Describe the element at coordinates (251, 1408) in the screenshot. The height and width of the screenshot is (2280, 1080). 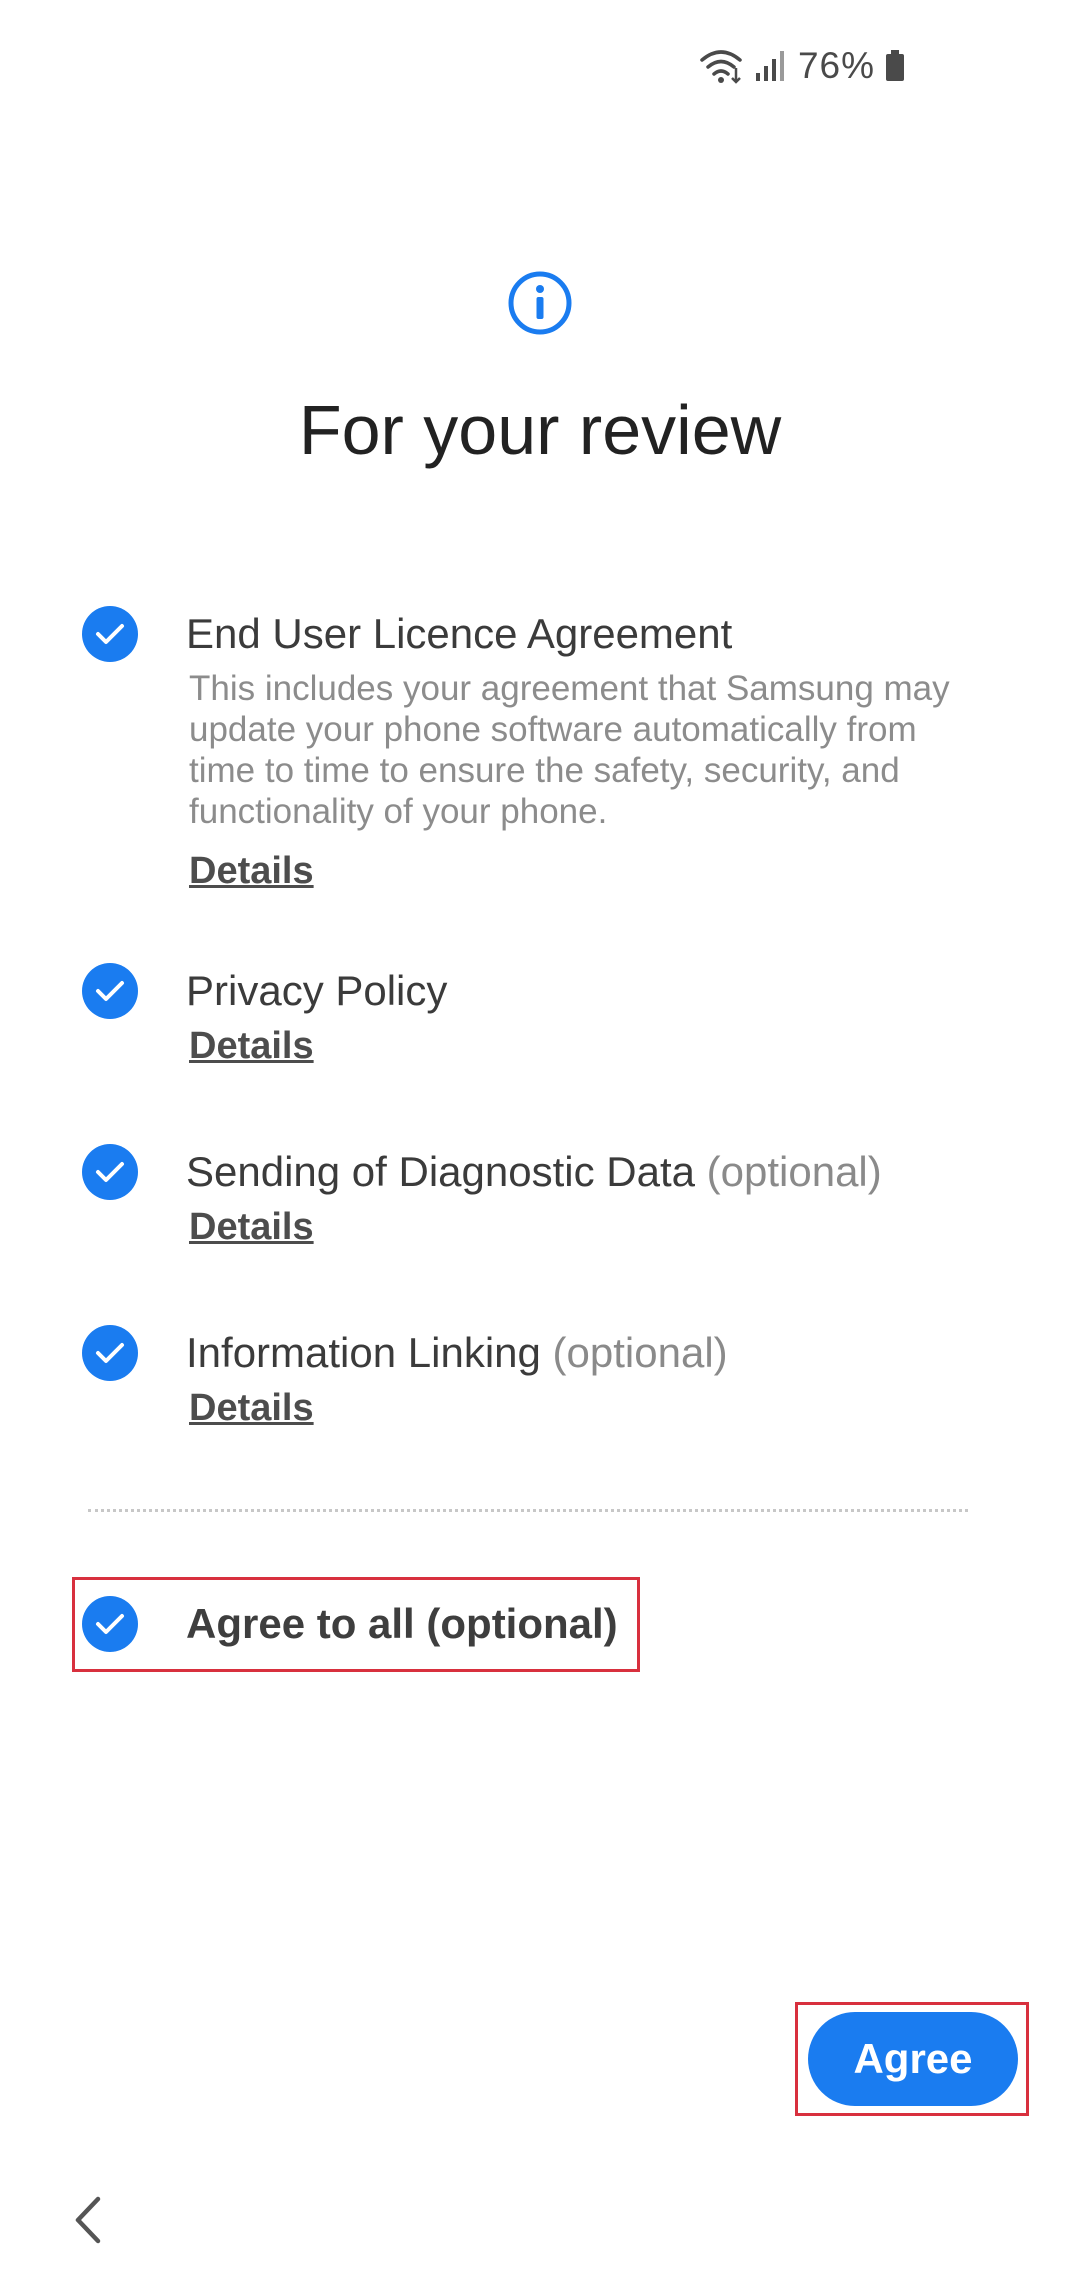
I see `details-link-information-linking: Details` at that location.